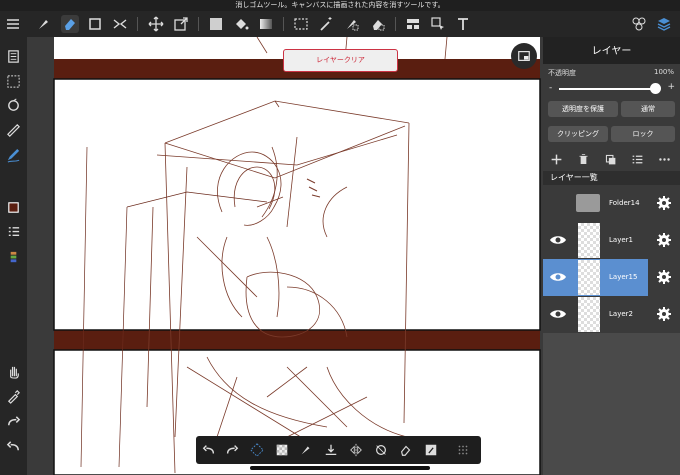 Image resolution: width=680 pixels, height=475 pixels. I want to click on brush-list-icon, so click(13, 232).